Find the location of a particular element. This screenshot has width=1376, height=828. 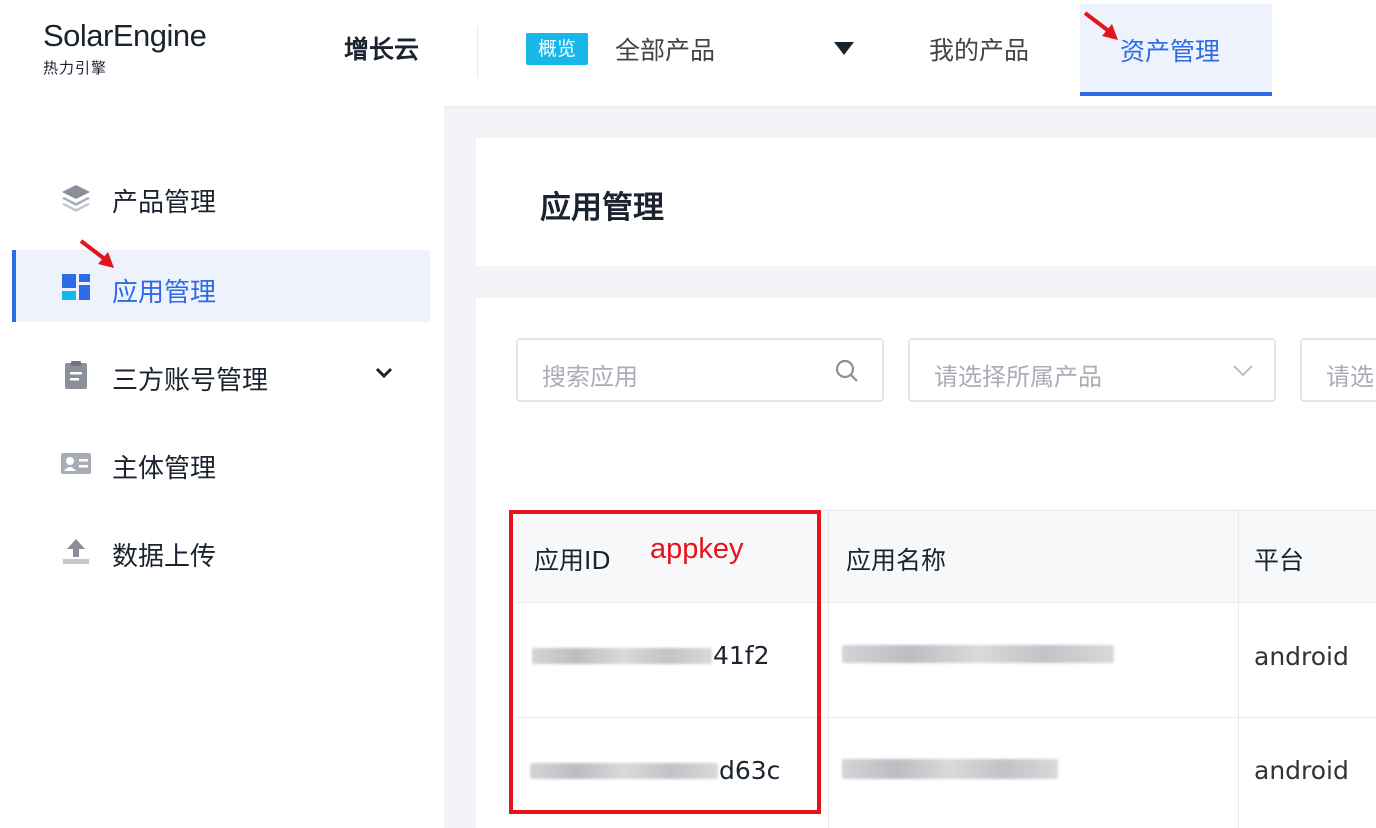

sidebar-item-label: 数据上传 is located at coordinates (164, 557).